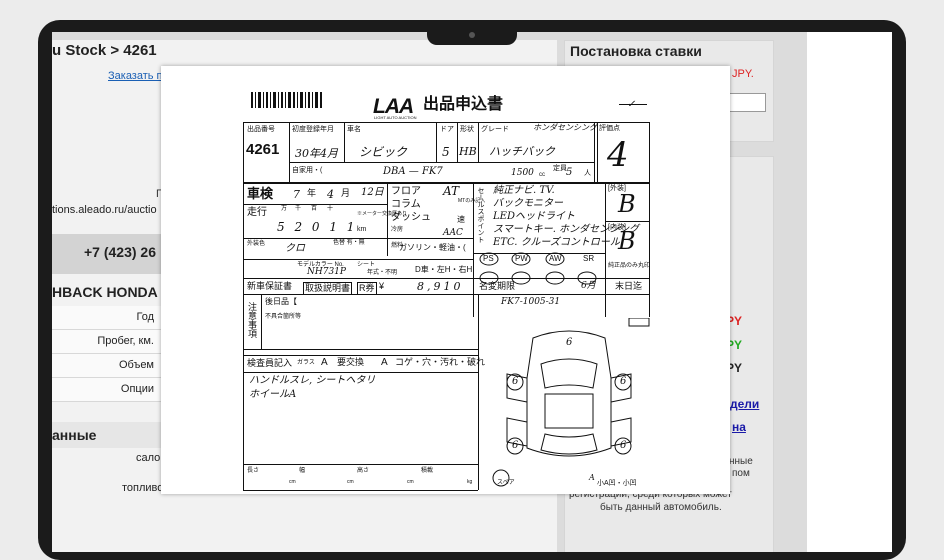 Image resolution: width=944 pixels, height=560 pixels. What do you see at coordinates (497, 286) in the screenshot?
I see `meigi-label: 名変期限` at bounding box center [497, 286].